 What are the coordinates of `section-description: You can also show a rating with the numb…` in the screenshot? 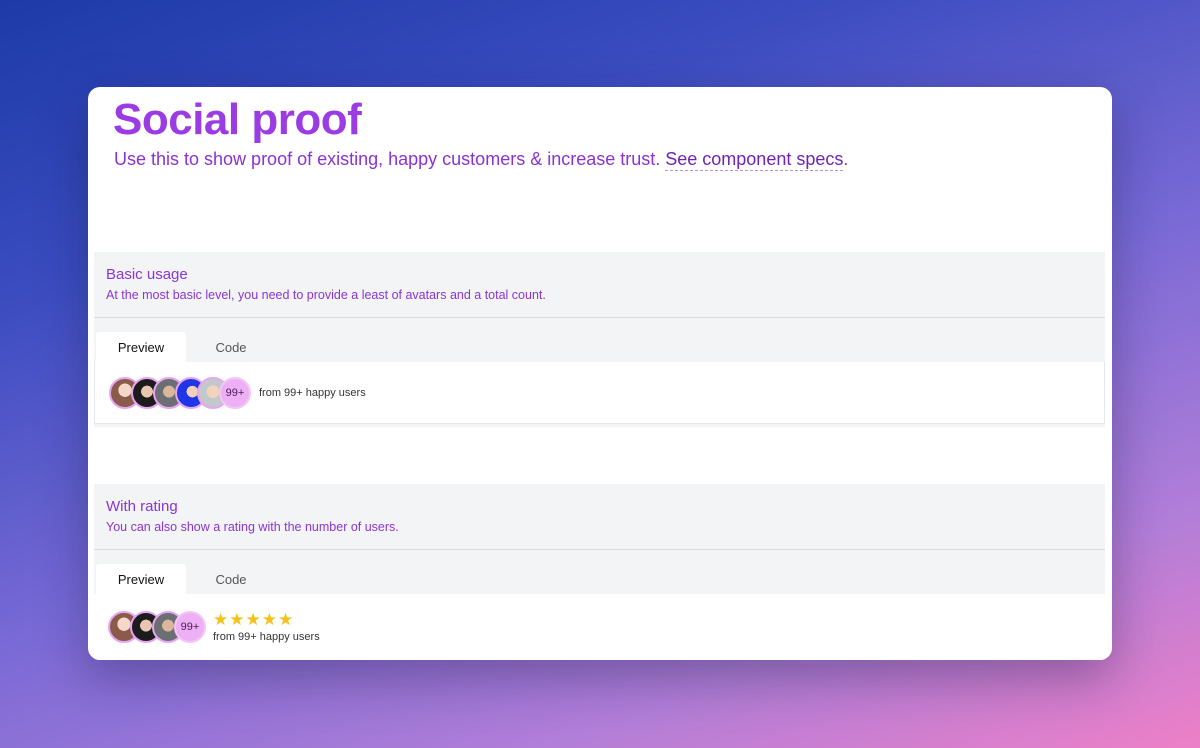 It's located at (252, 527).